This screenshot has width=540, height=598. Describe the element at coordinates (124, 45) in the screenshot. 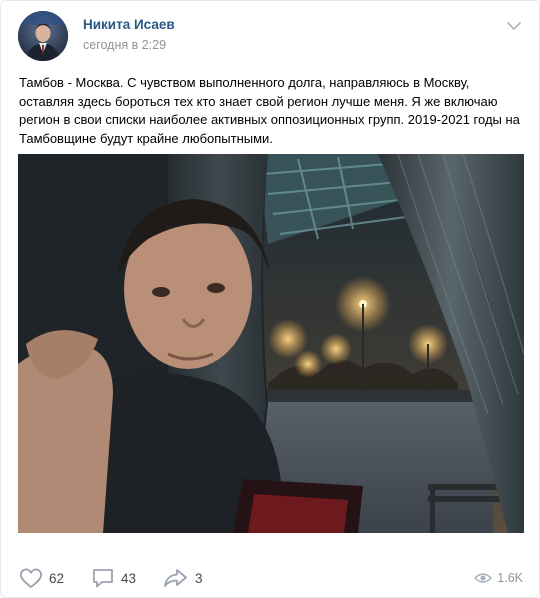

I see `post-time: сегодня в 2:29` at that location.